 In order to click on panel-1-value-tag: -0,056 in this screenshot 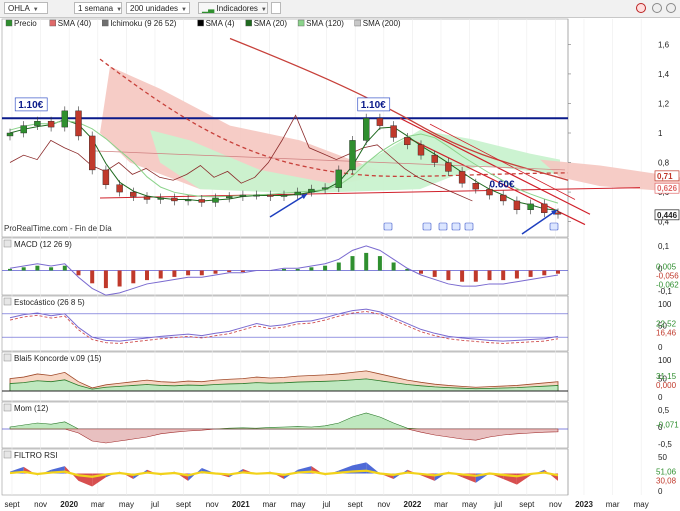, I will do `click(667, 275)`.